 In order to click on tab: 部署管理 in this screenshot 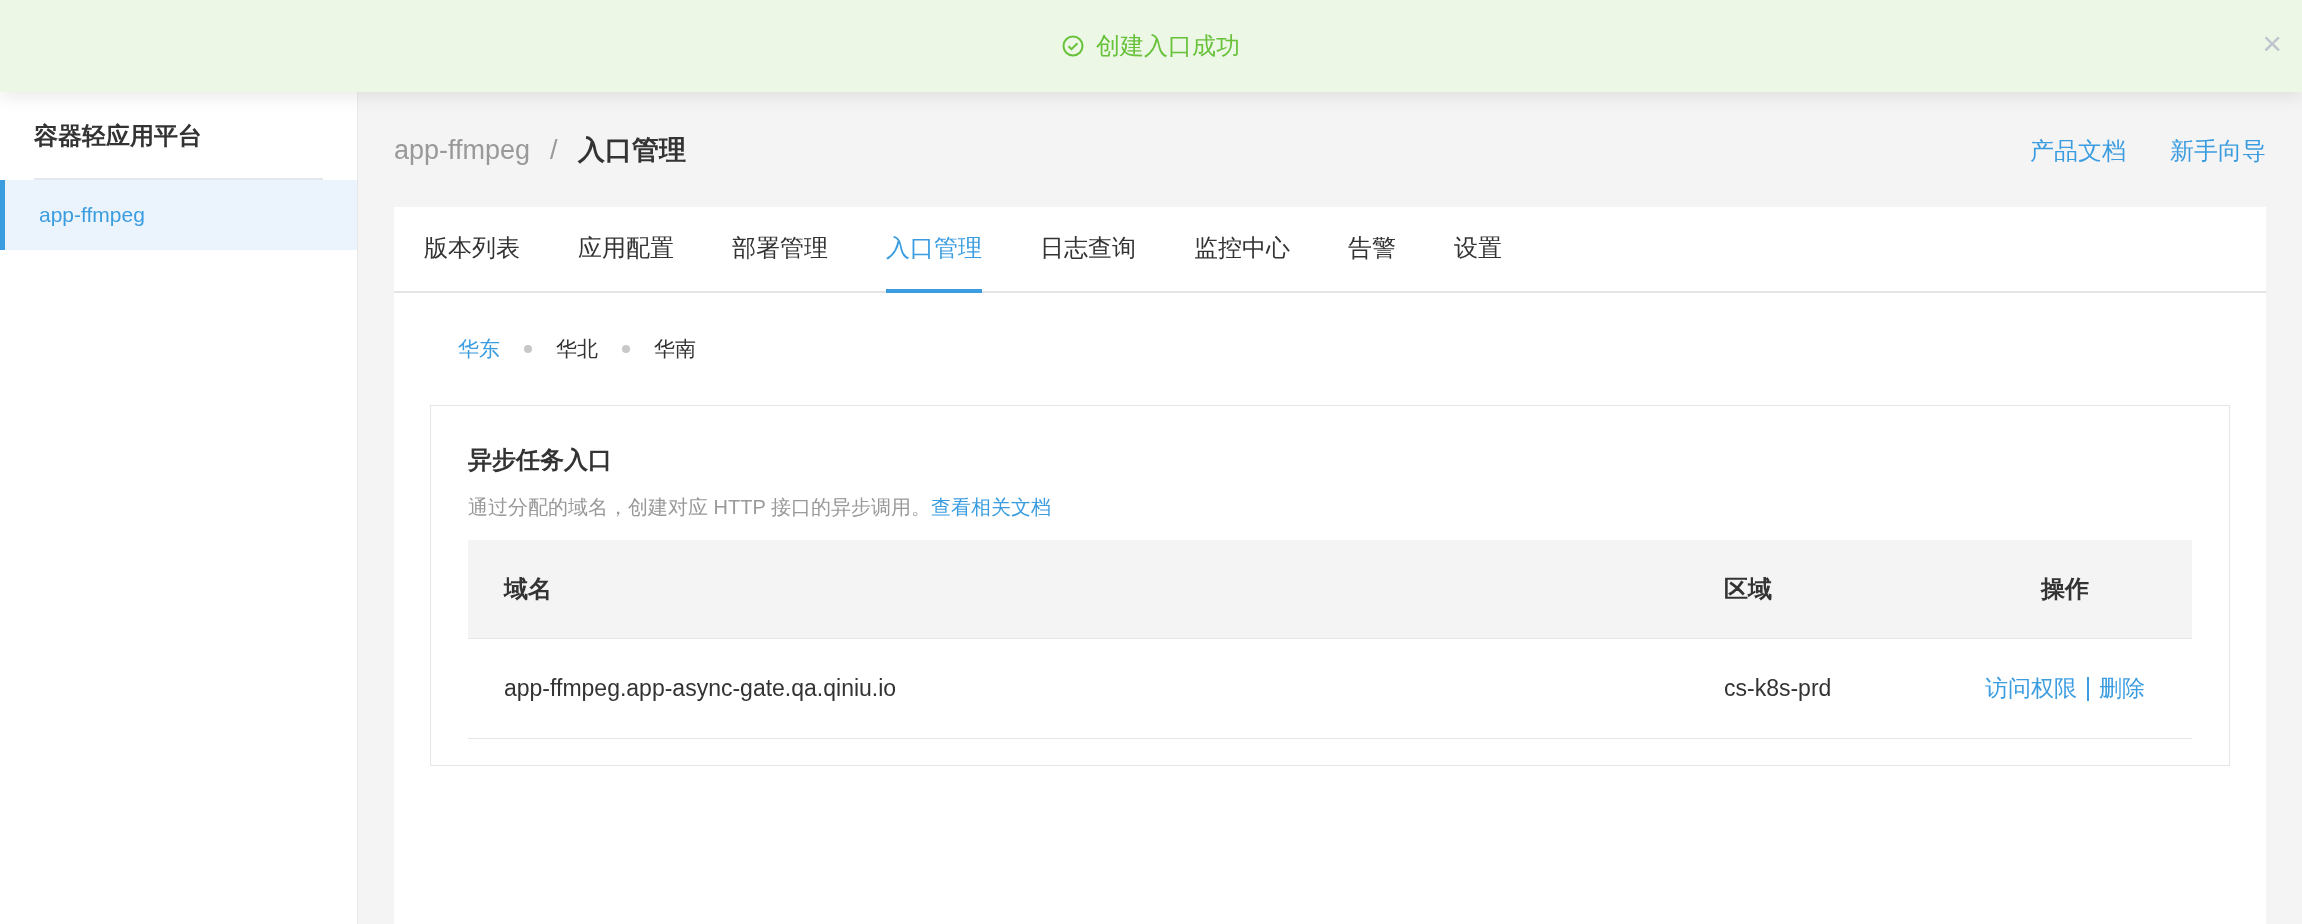, I will do `click(780, 250)`.